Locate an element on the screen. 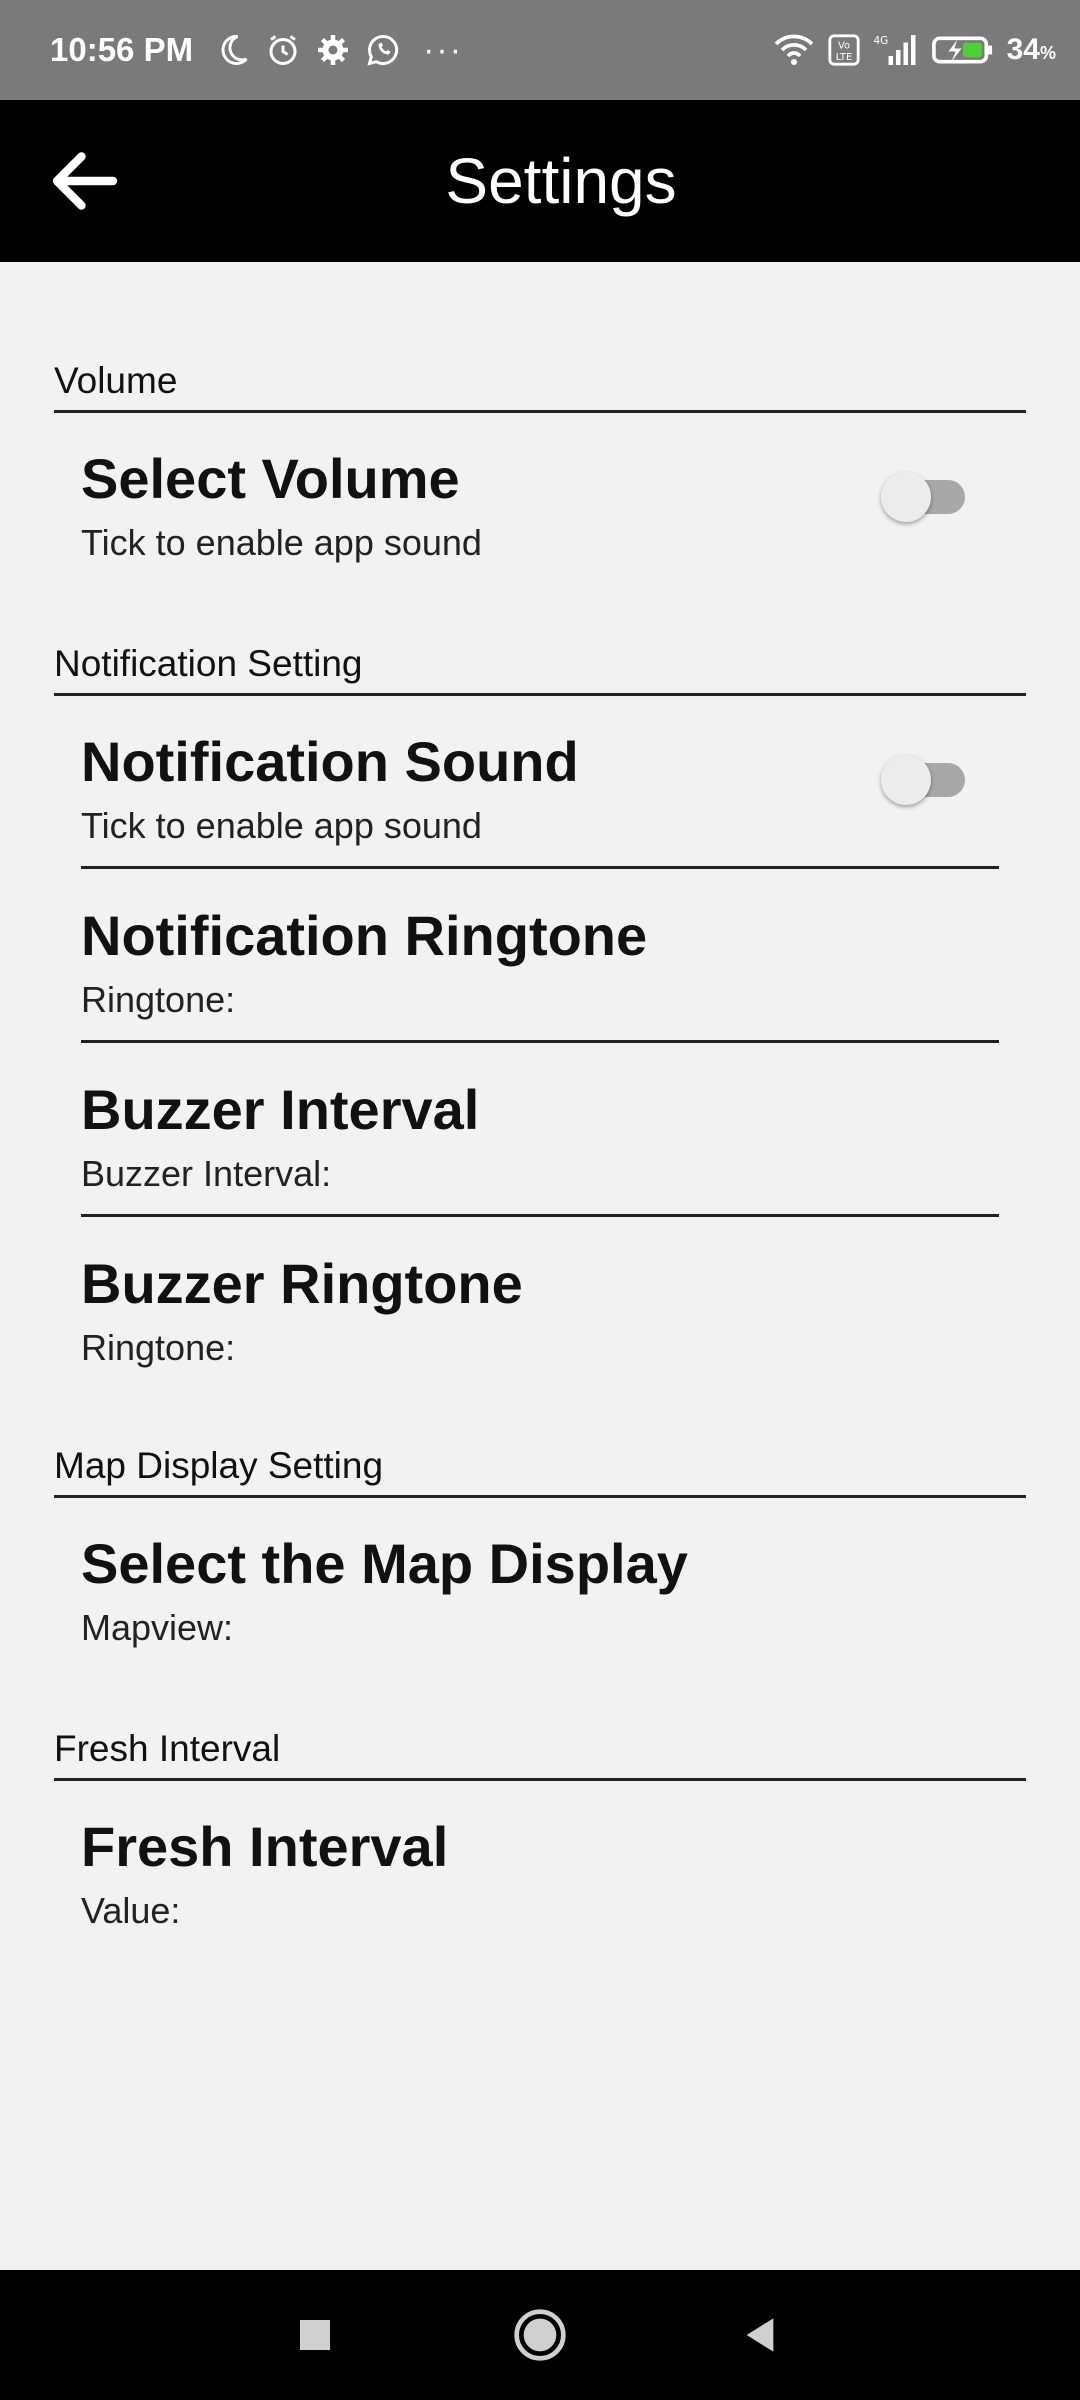  volte-icon: VoLTE is located at coordinates (844, 50).